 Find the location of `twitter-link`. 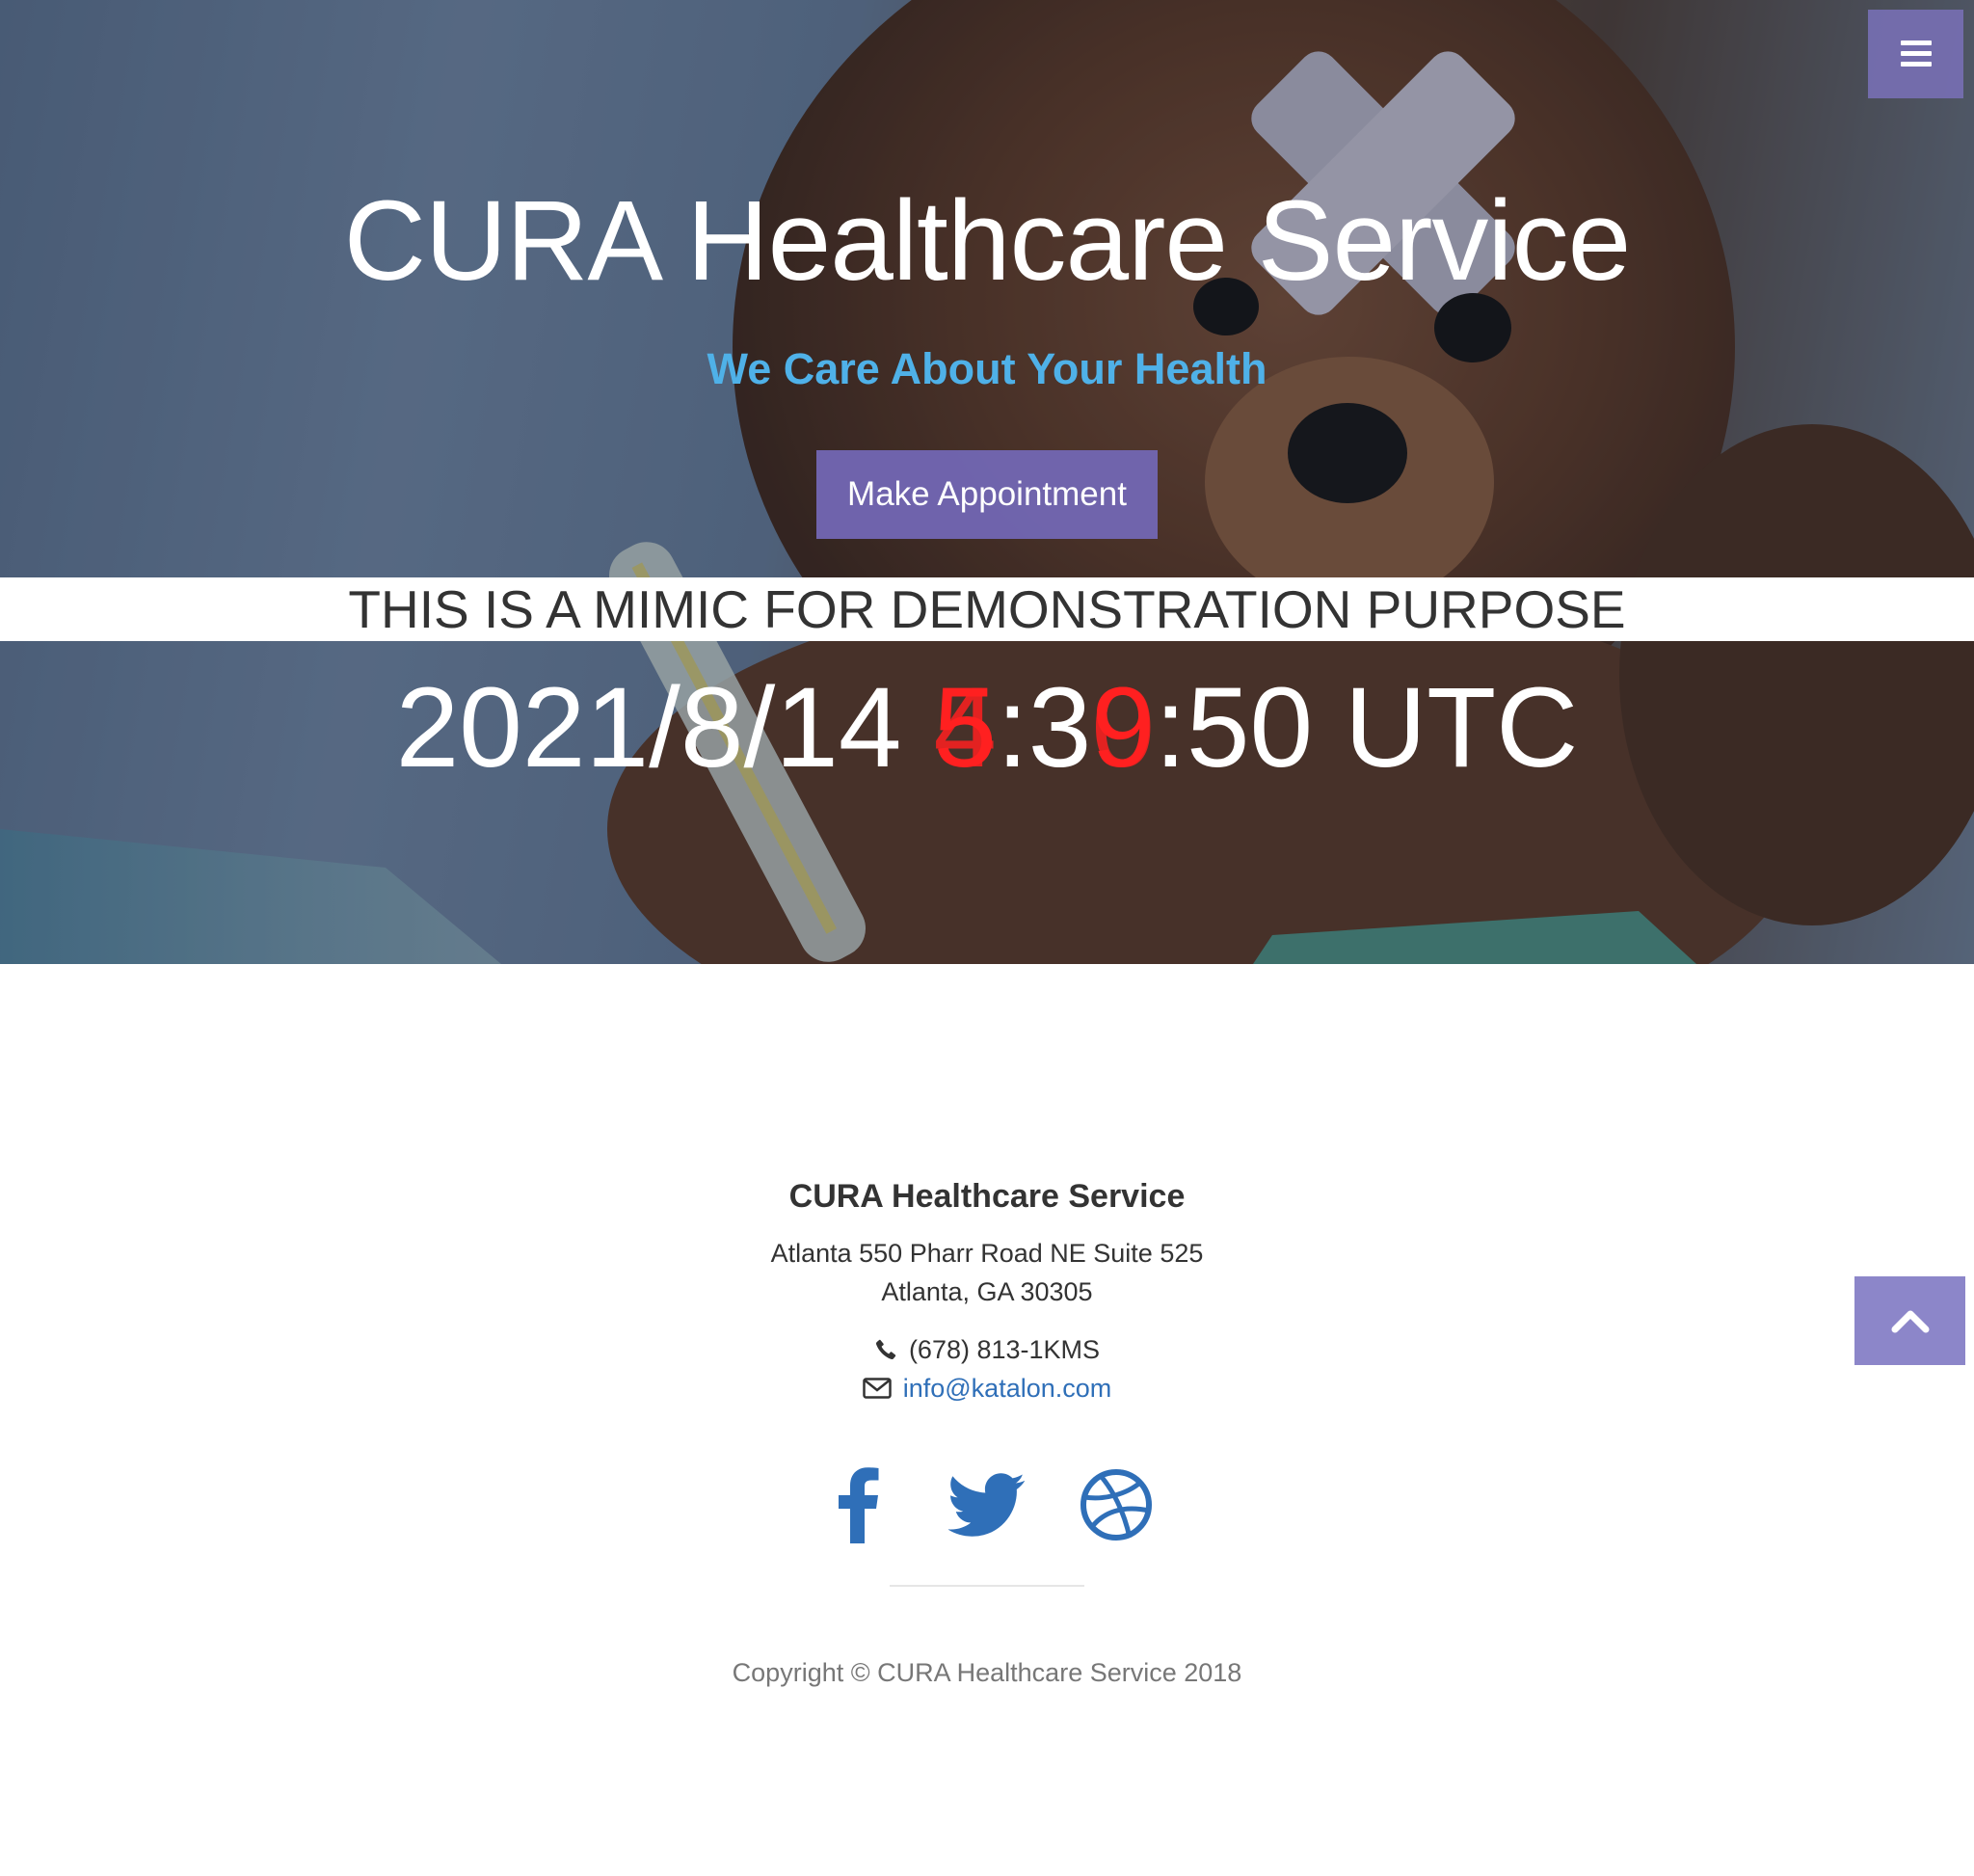

twitter-link is located at coordinates (987, 1504).